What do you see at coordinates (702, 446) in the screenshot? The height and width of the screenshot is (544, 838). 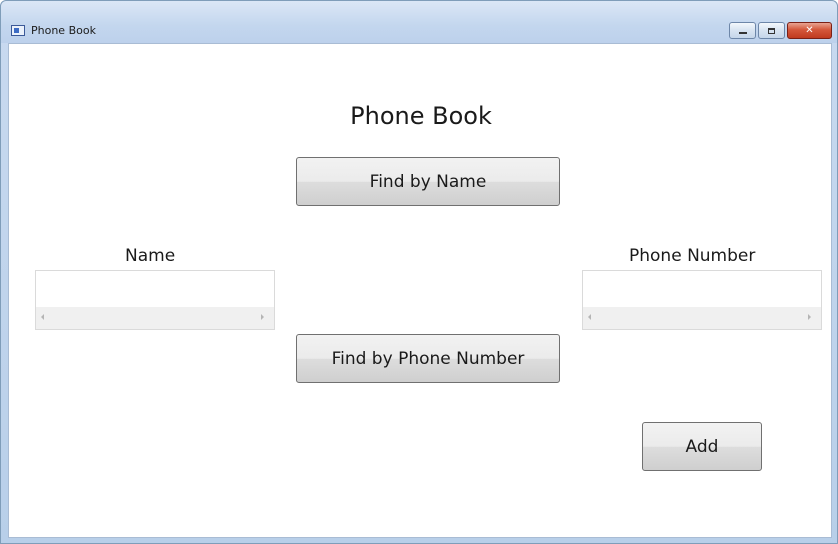 I see `add-button: Add` at bounding box center [702, 446].